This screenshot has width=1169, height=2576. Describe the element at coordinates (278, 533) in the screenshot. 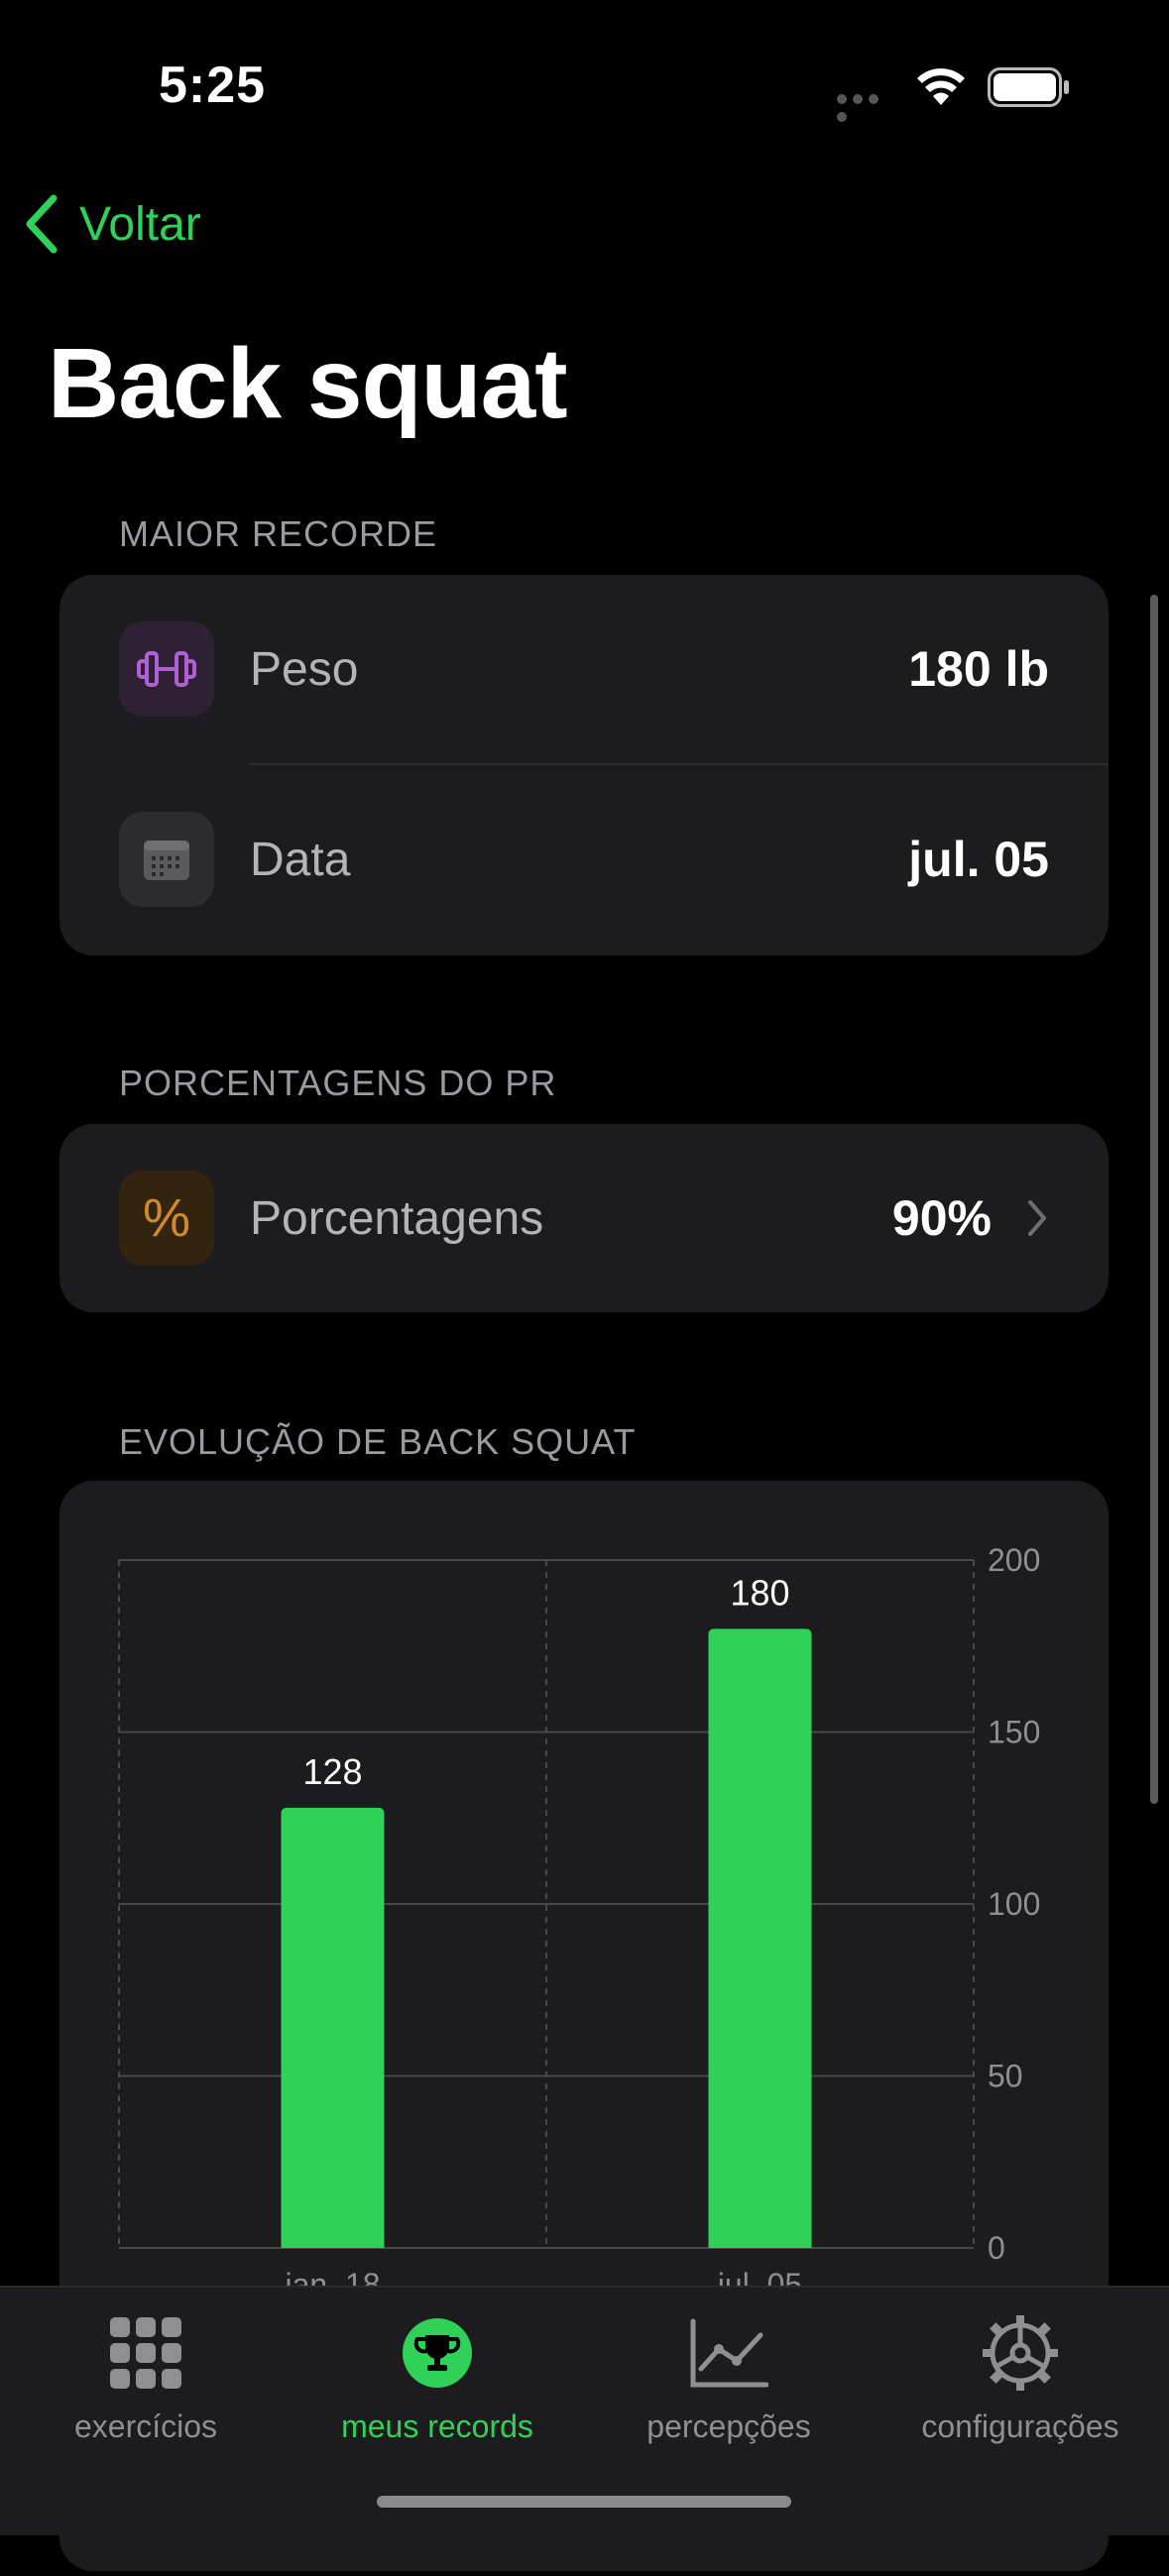

I see `section-header-record: MAIOR RECORDE` at that location.